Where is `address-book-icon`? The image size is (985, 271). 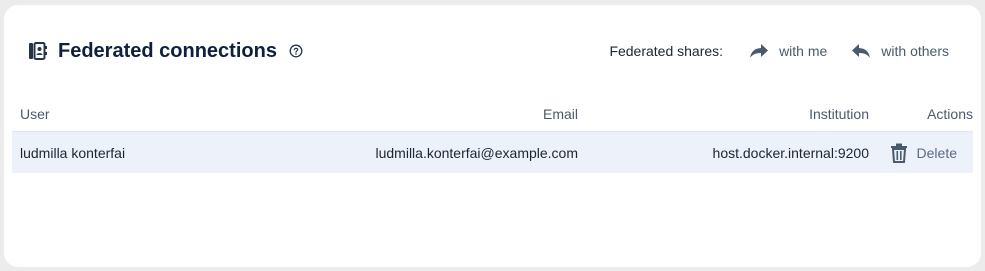
address-book-icon is located at coordinates (39, 51).